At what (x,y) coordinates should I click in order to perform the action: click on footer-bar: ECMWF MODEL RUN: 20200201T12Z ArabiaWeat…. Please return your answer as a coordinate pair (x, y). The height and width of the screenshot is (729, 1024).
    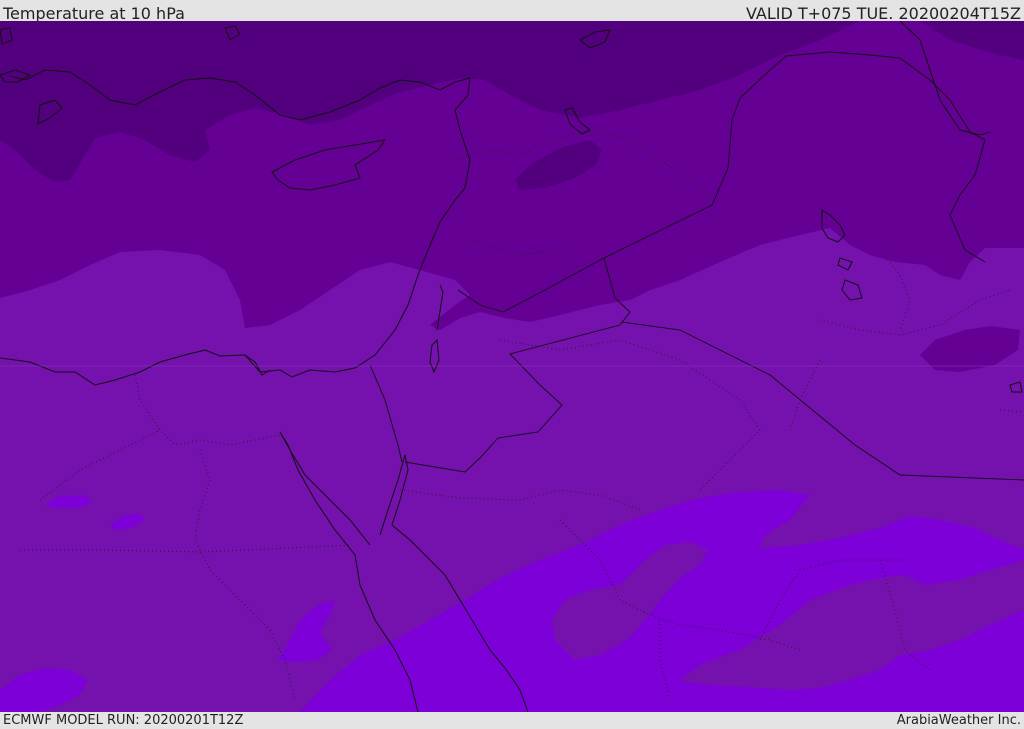
    Looking at the image, I should click on (512, 720).